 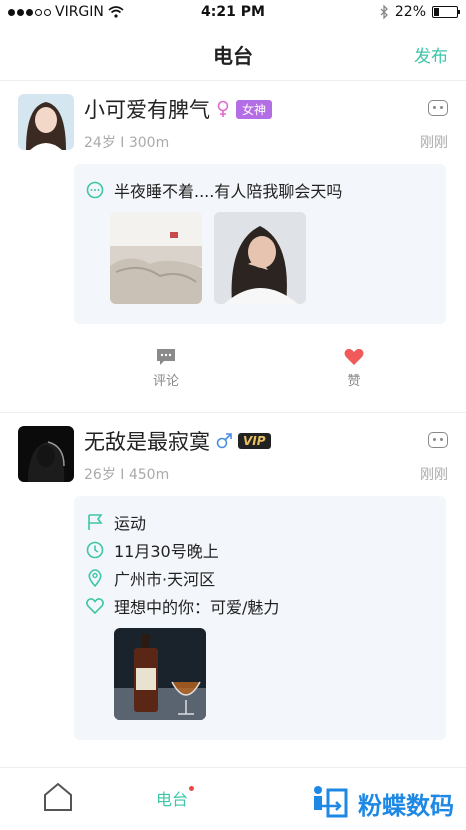 What do you see at coordinates (436, 12) in the screenshot?
I see `battery-fill` at bounding box center [436, 12].